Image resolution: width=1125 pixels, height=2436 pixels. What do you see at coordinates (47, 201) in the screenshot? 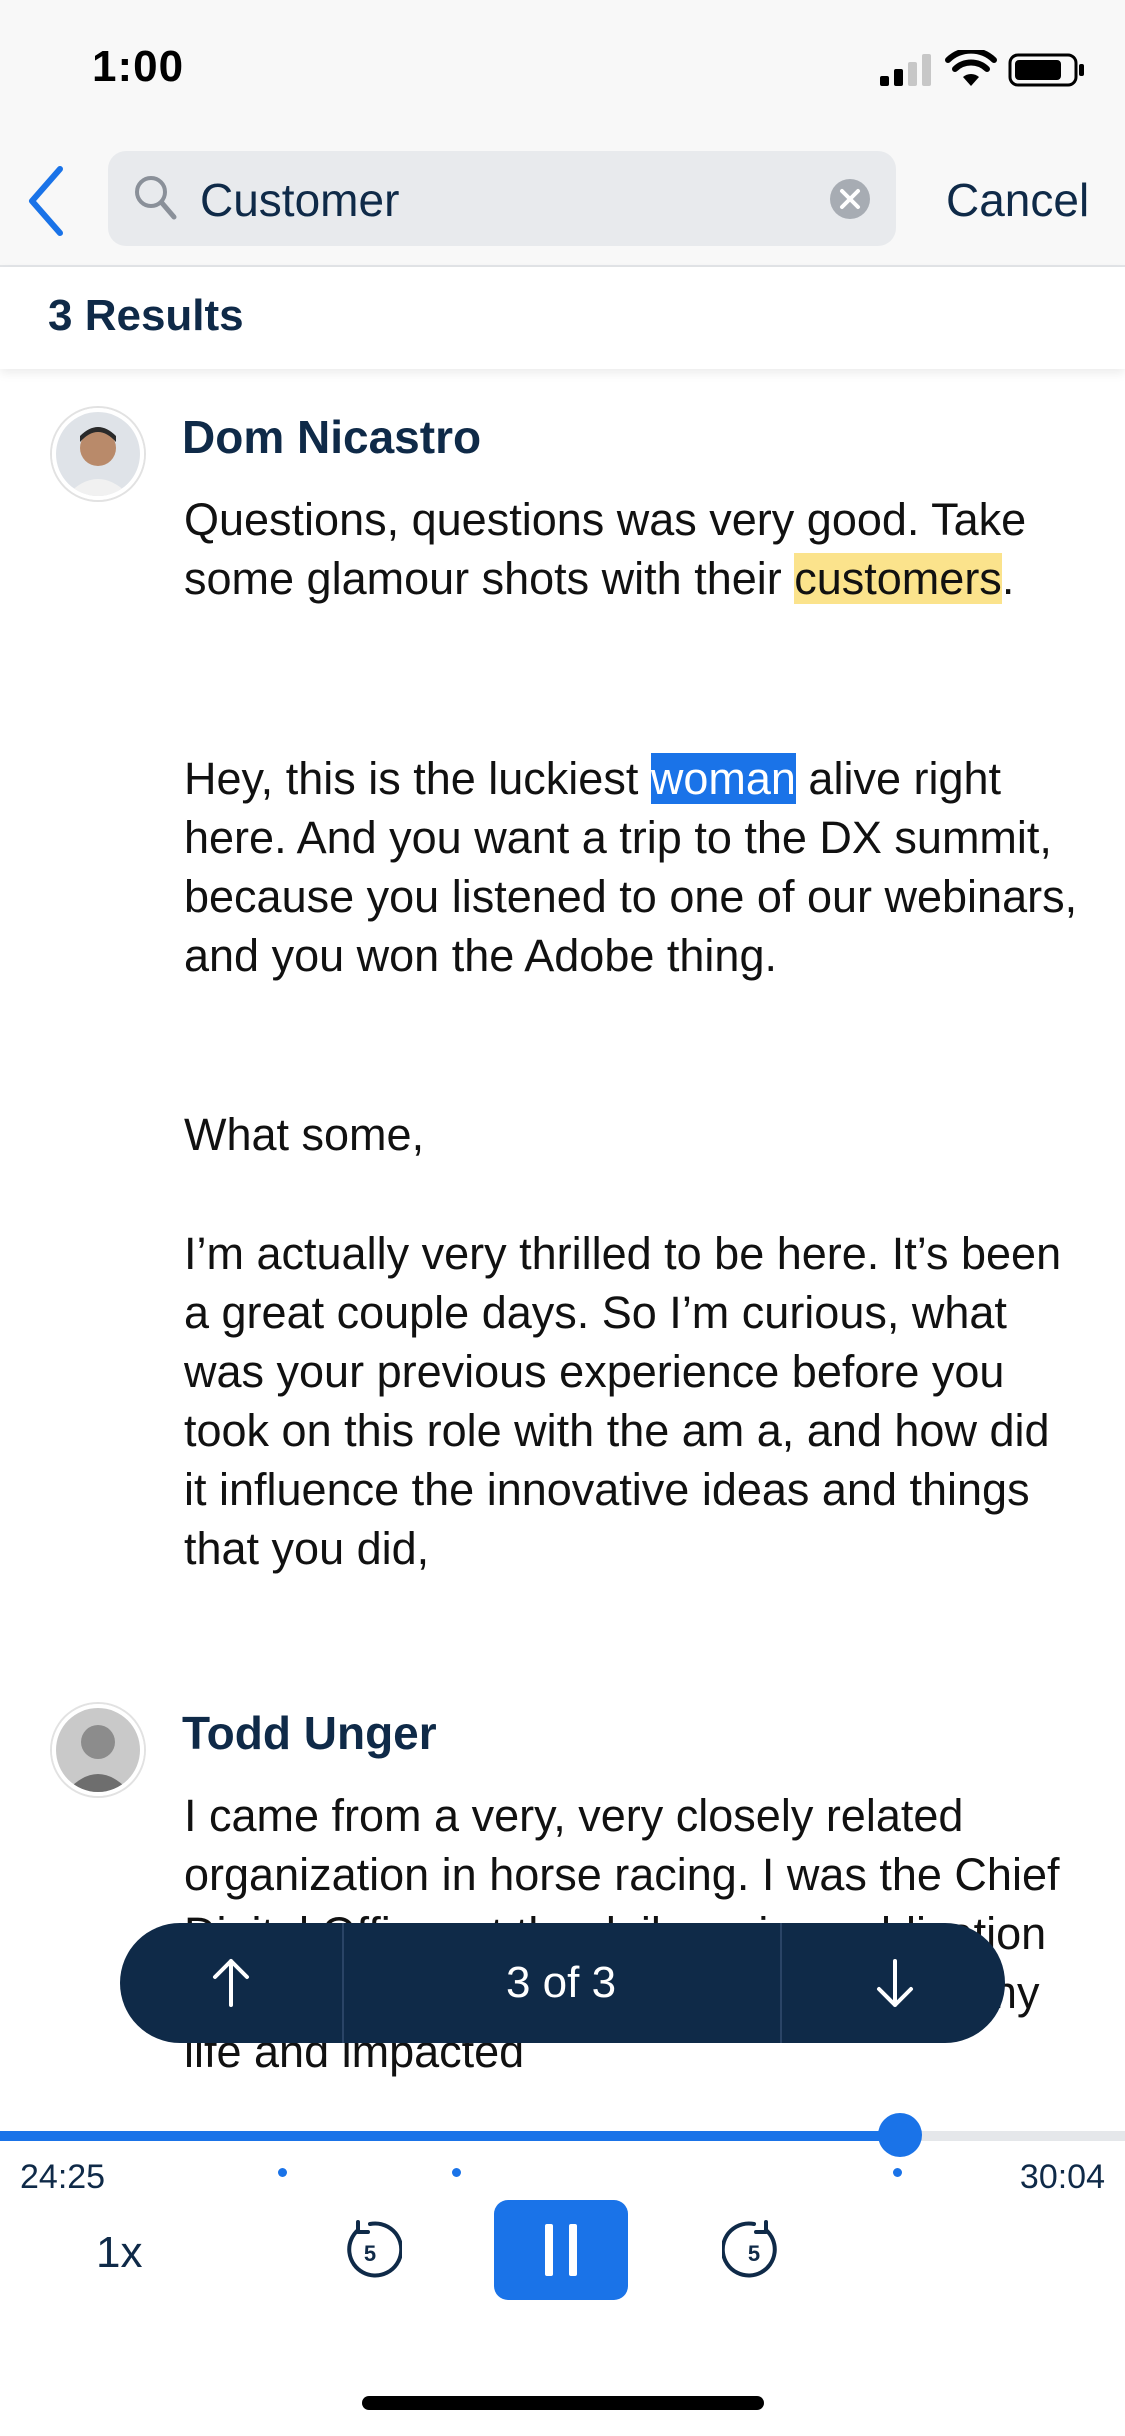
I see `back-chevron-icon` at bounding box center [47, 201].